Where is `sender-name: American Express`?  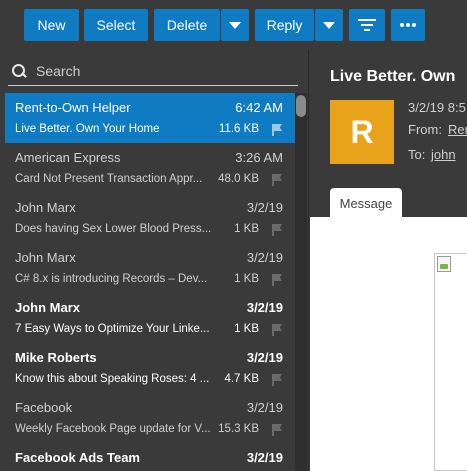
sender-name: American Express is located at coordinates (68, 157).